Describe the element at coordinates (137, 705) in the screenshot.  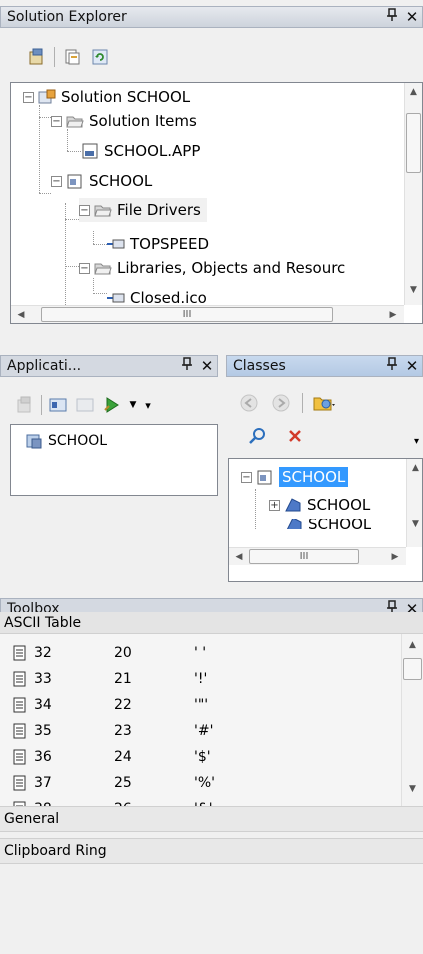
I see `ascii-table-row: 34 22 '"'` at that location.